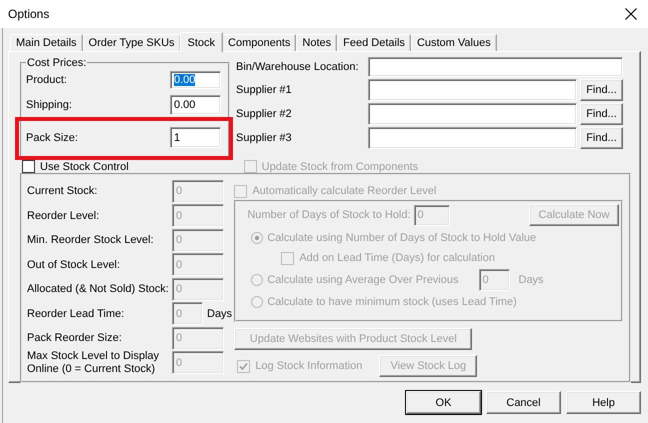 This screenshot has width=648, height=423. I want to click on radio-label: Calculate using Number of Days of Stock to Hold Value, so click(401, 238).